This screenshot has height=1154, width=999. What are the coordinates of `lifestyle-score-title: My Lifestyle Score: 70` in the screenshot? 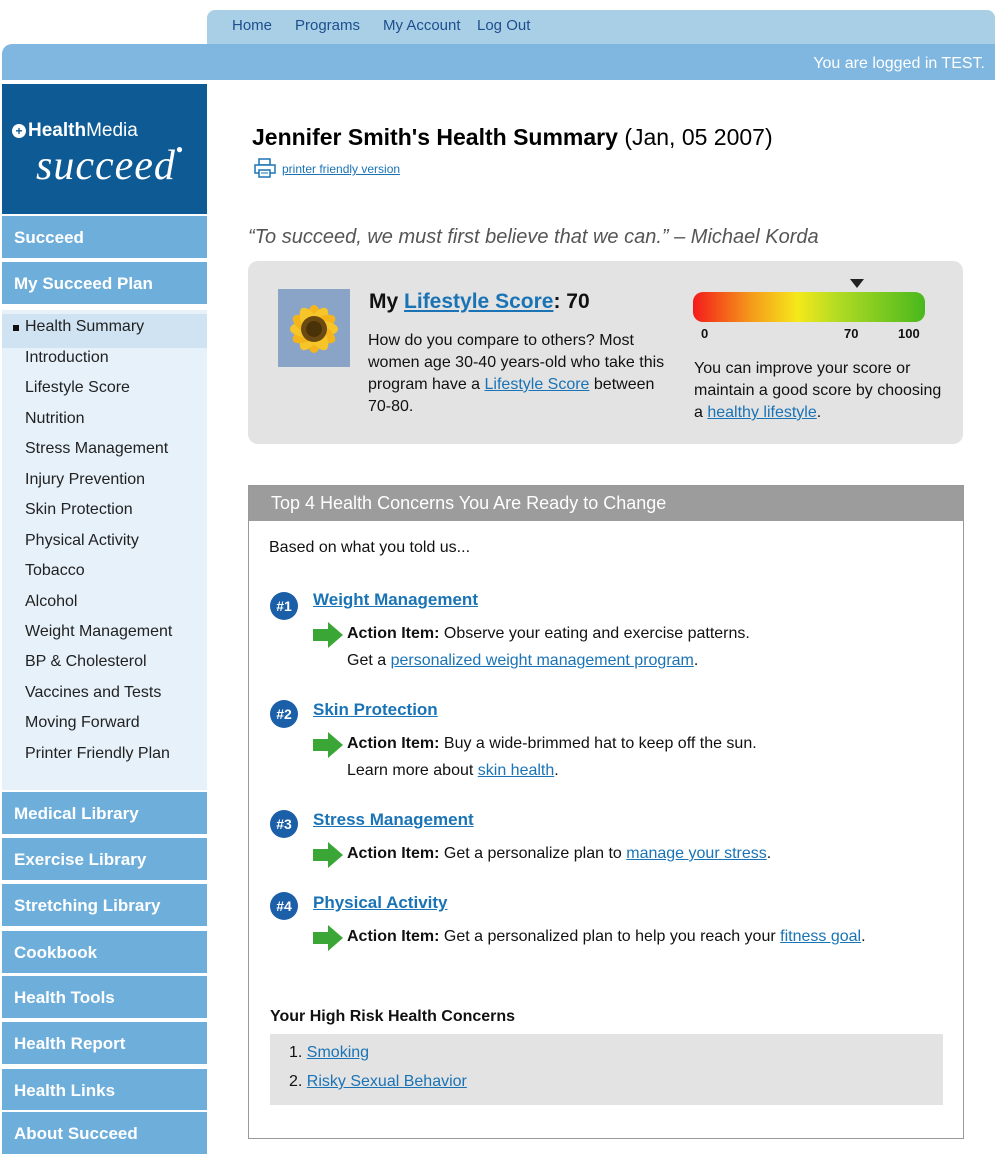 It's located at (479, 301).